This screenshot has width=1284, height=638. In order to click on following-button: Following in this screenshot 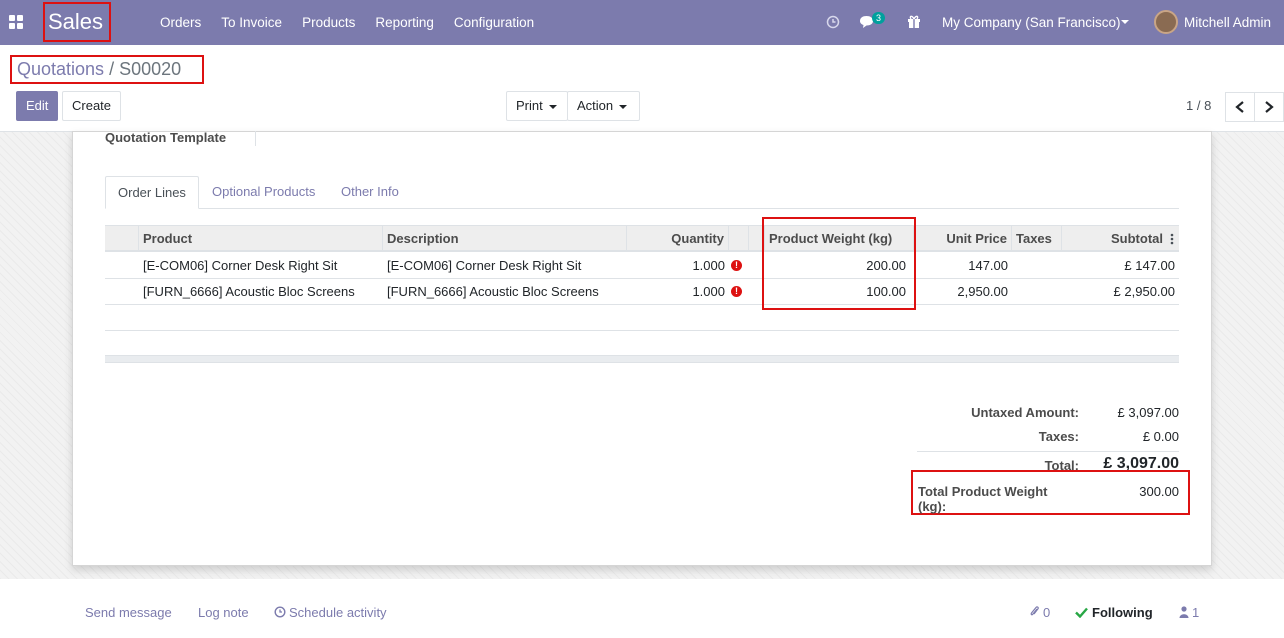, I will do `click(1122, 612)`.